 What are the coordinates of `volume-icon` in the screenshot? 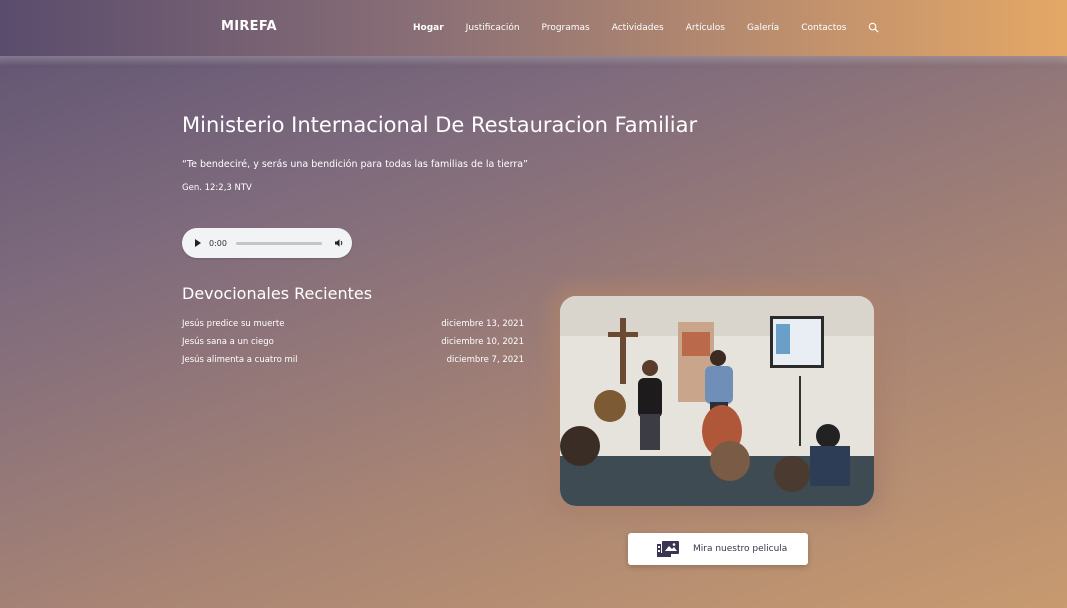 It's located at (339, 243).